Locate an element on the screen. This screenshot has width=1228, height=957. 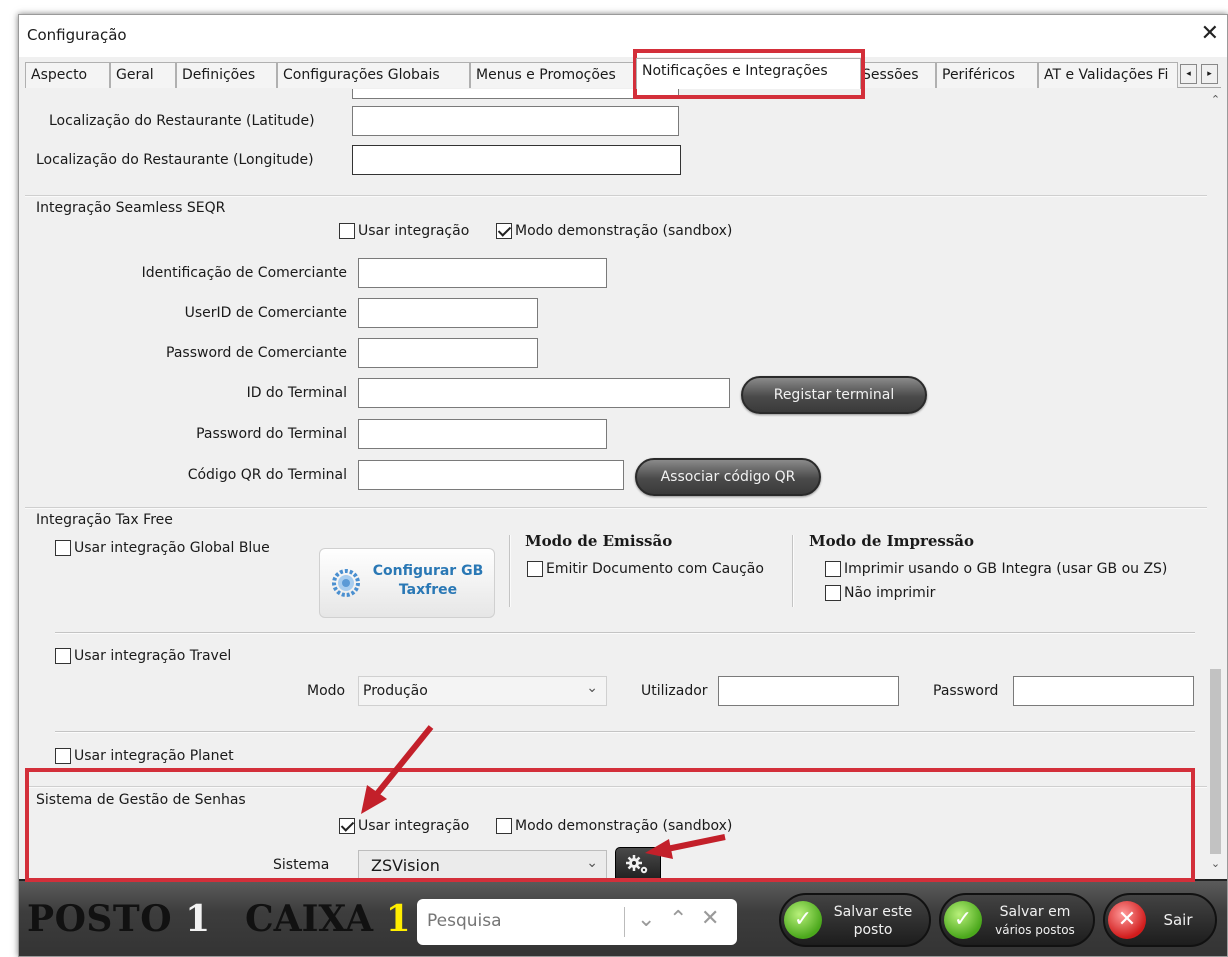
save-multi-label: Salvar em vários postos is located at coordinates (1035, 921).